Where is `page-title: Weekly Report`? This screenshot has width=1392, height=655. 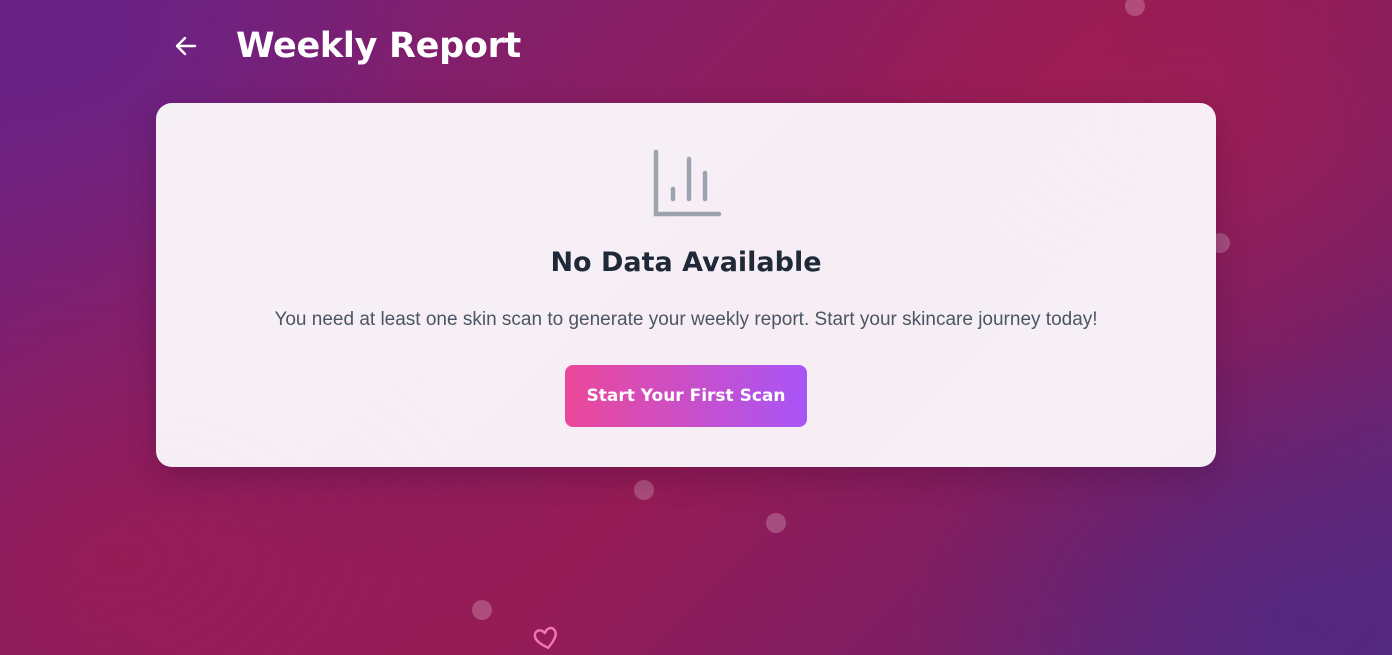 page-title: Weekly Report is located at coordinates (378, 46).